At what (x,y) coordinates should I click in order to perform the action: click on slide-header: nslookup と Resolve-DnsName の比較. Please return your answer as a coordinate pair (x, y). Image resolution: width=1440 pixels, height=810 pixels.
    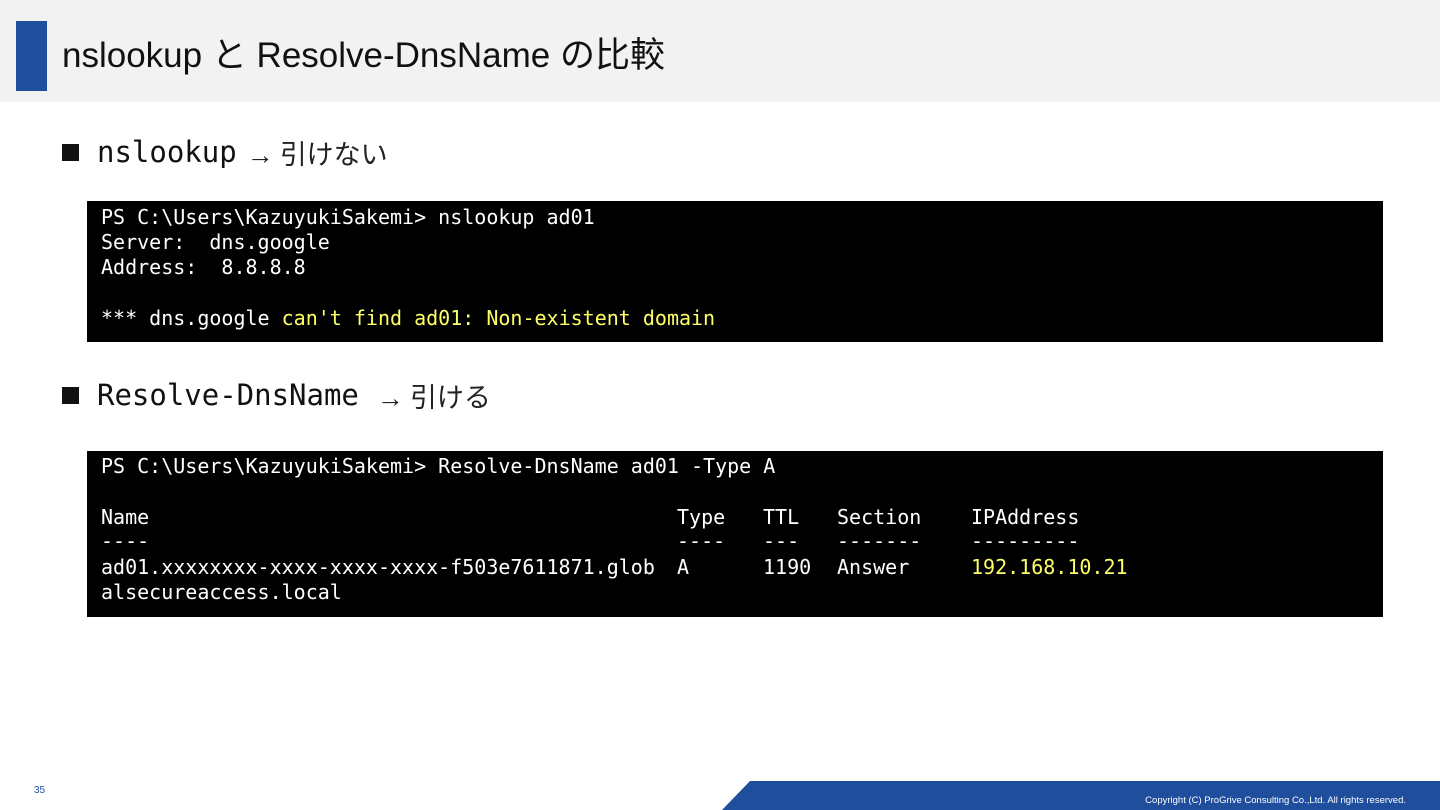
    Looking at the image, I should click on (720, 51).